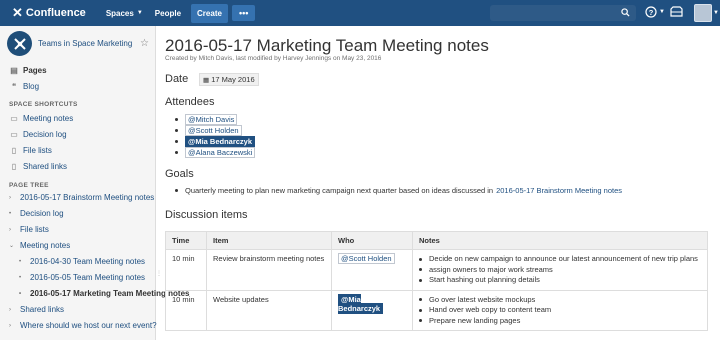 This screenshot has width=720, height=340. Describe the element at coordinates (209, 13) in the screenshot. I see `create-button: Create` at that location.